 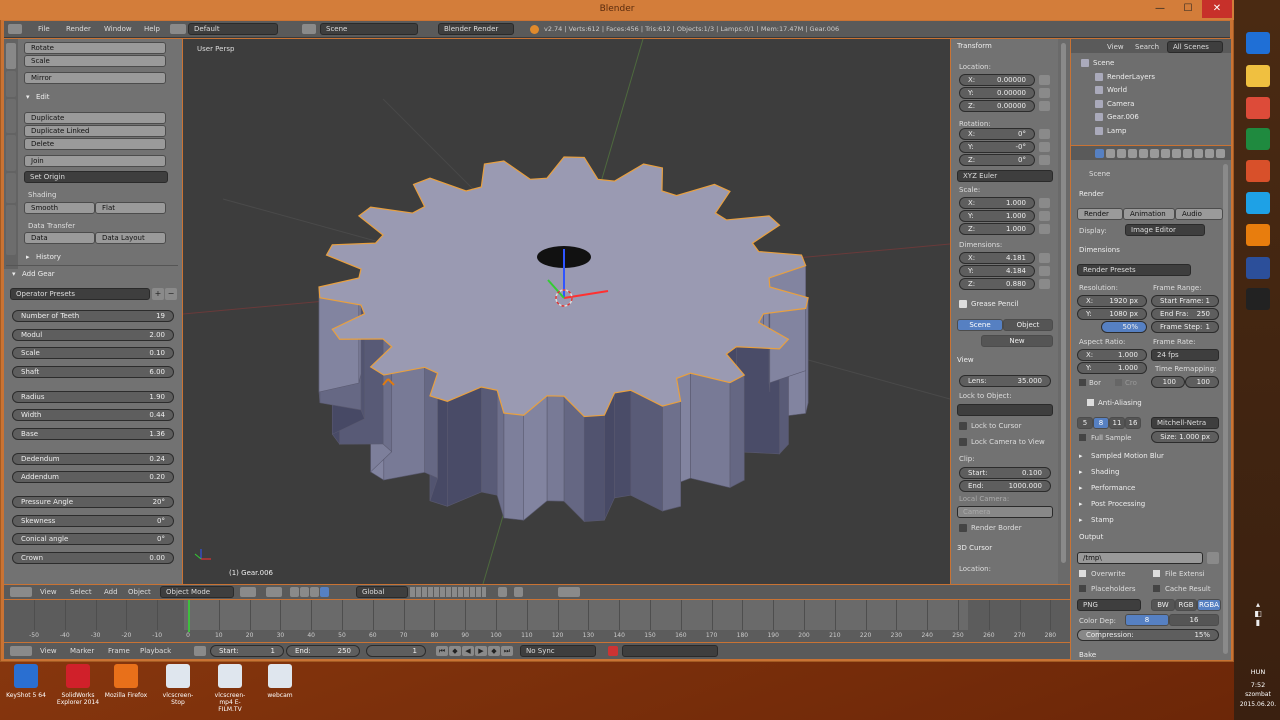 I want to click on remove-preset-icon: −, so click(x=171, y=294).